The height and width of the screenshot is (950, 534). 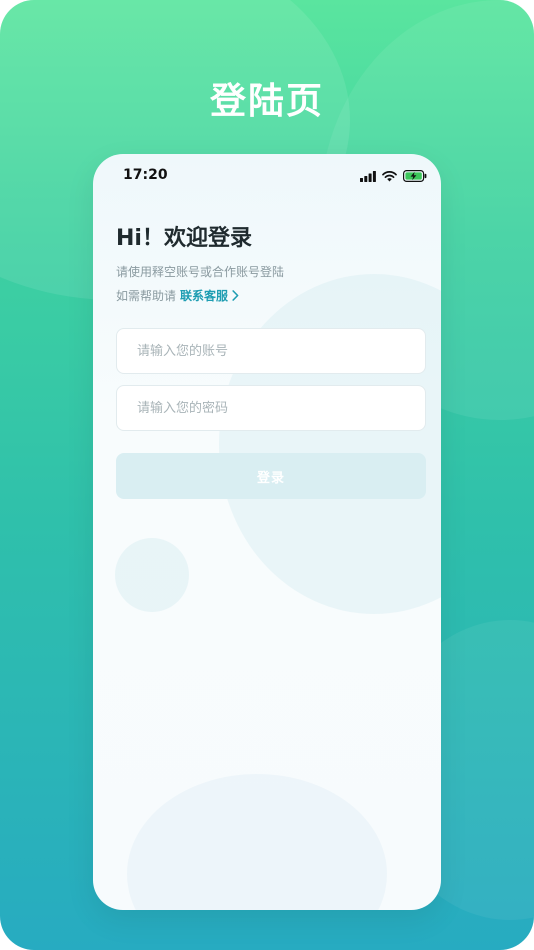 What do you see at coordinates (200, 272) in the screenshot?
I see `login-subtitle: 请使用释空账号或合作账号登陆` at bounding box center [200, 272].